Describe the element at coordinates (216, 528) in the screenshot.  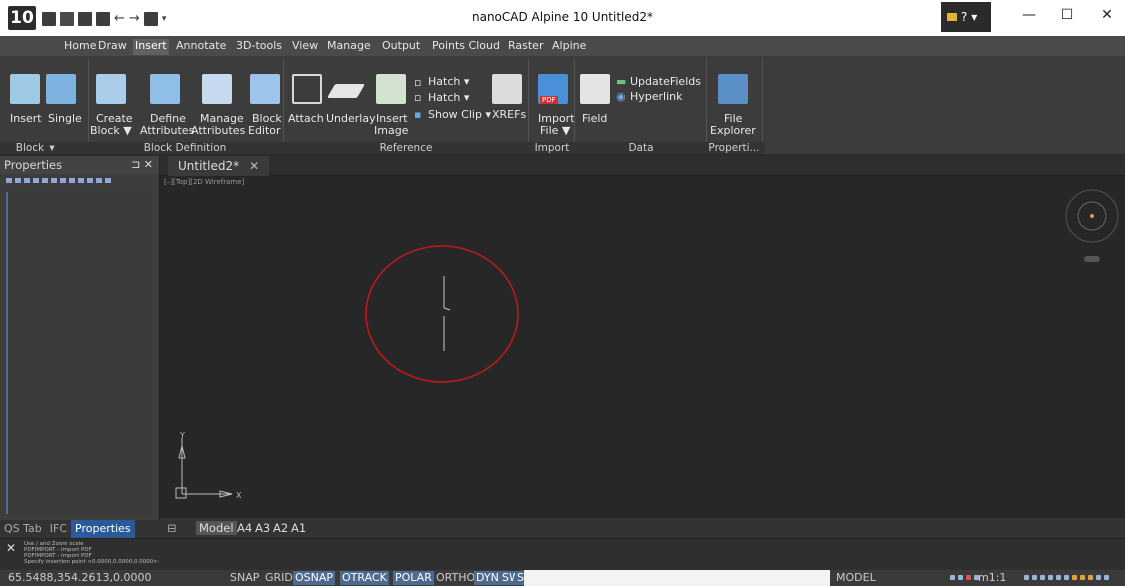
I see `tab-model: Model` at that location.